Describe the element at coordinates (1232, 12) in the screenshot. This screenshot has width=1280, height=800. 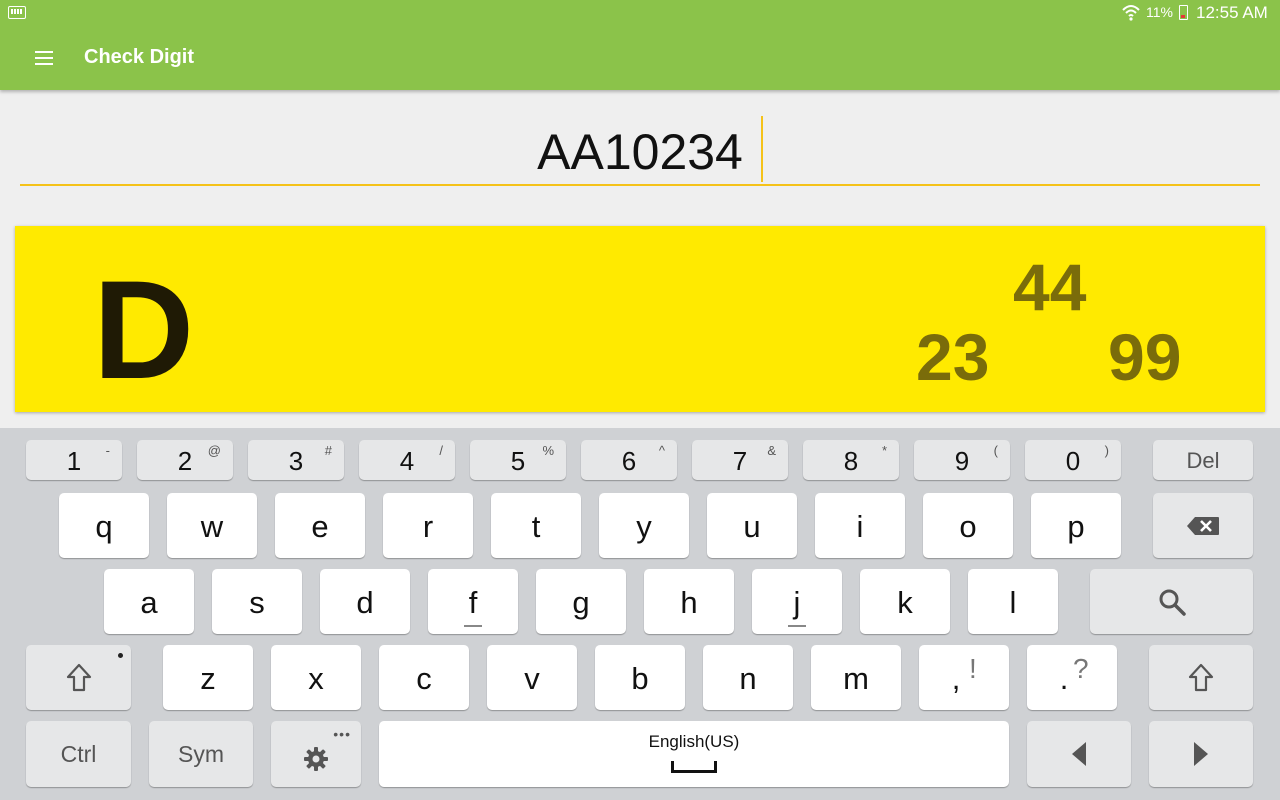
I see `clock: 12:55 AM` at that location.